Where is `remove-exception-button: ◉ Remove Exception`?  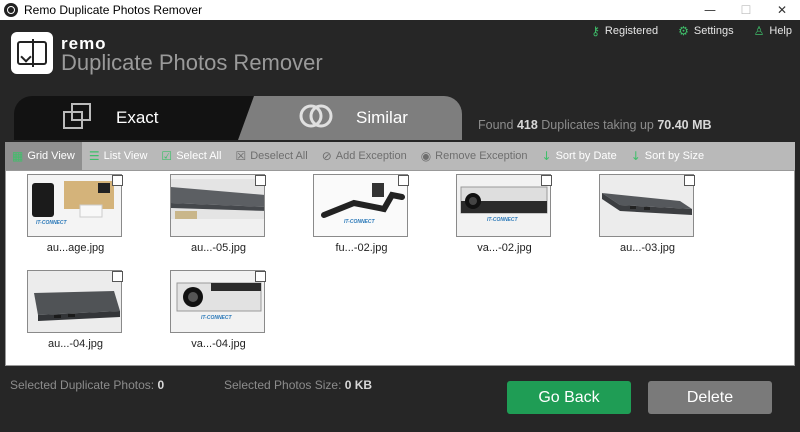
remove-exception-button: ◉ Remove Exception is located at coordinates (474, 156).